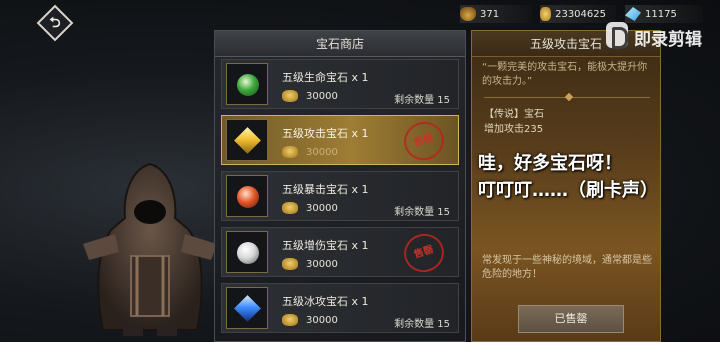 Image resolution: width=720 pixels, height=342 pixels. I want to click on attack-gem-icon, so click(247, 140).